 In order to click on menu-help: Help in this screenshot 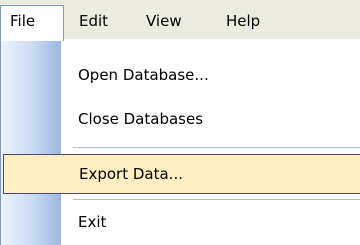, I will do `click(243, 21)`.